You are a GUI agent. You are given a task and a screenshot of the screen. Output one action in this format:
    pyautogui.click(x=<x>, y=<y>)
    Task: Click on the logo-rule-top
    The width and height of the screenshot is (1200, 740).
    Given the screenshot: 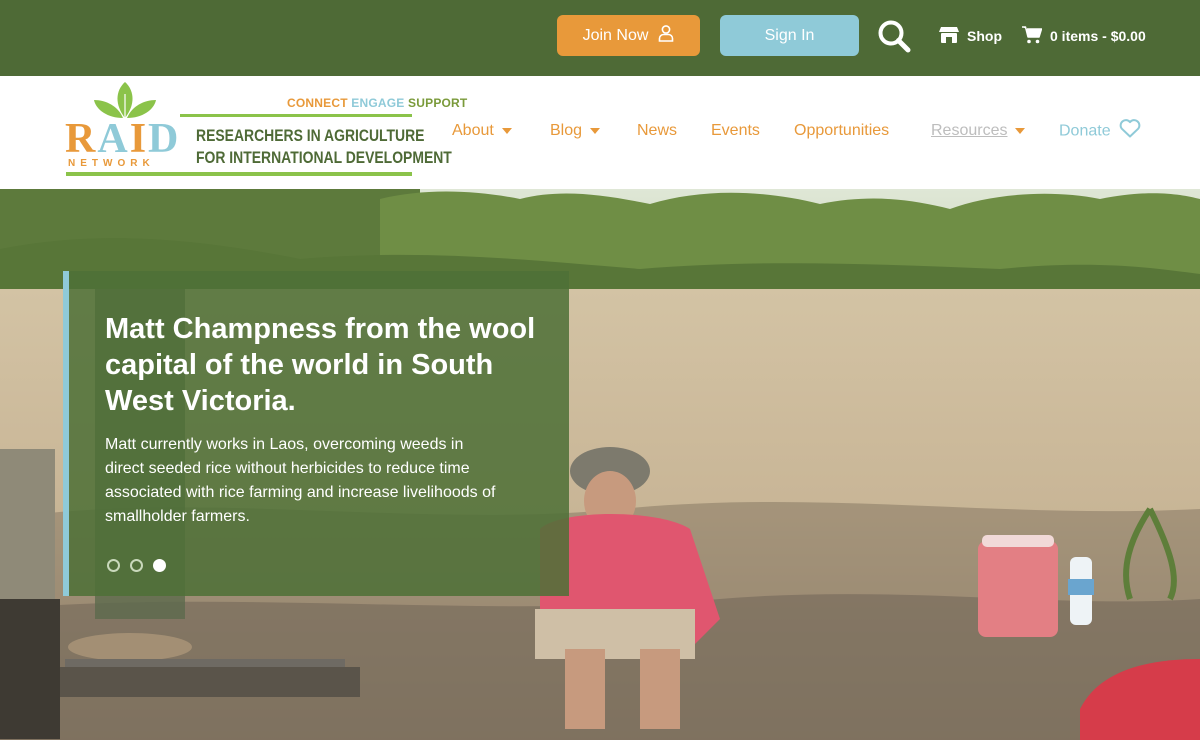 What is the action you would take?
    pyautogui.click(x=296, y=115)
    